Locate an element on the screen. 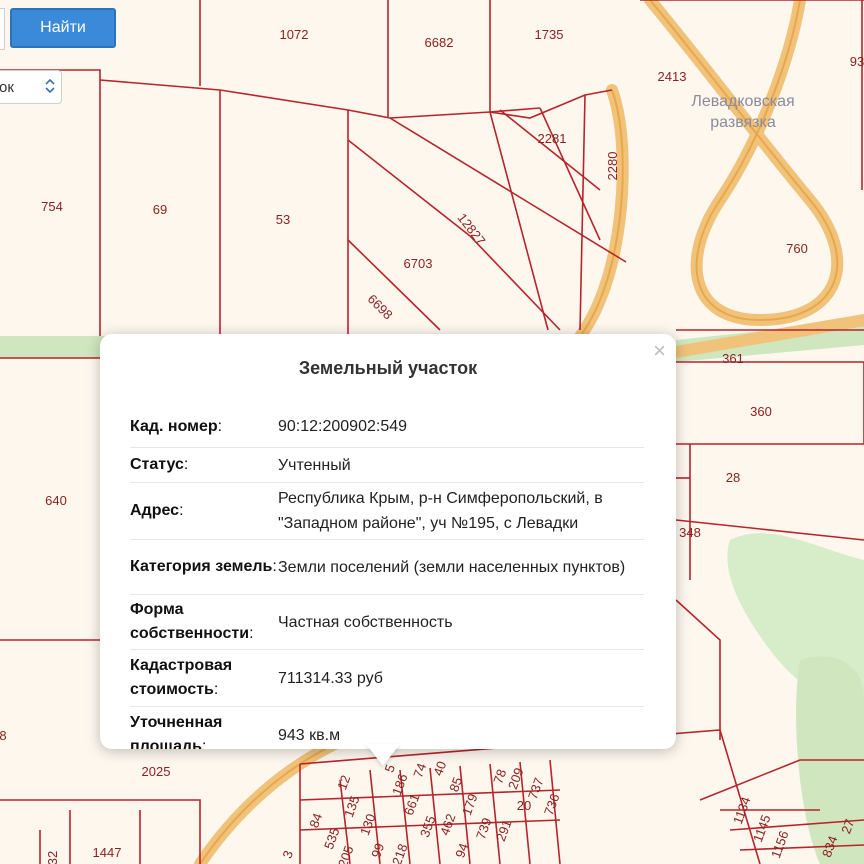 Image resolution: width=864 pixels, height=864 pixels. info-row-status: Статус: Учтенный is located at coordinates (387, 465).